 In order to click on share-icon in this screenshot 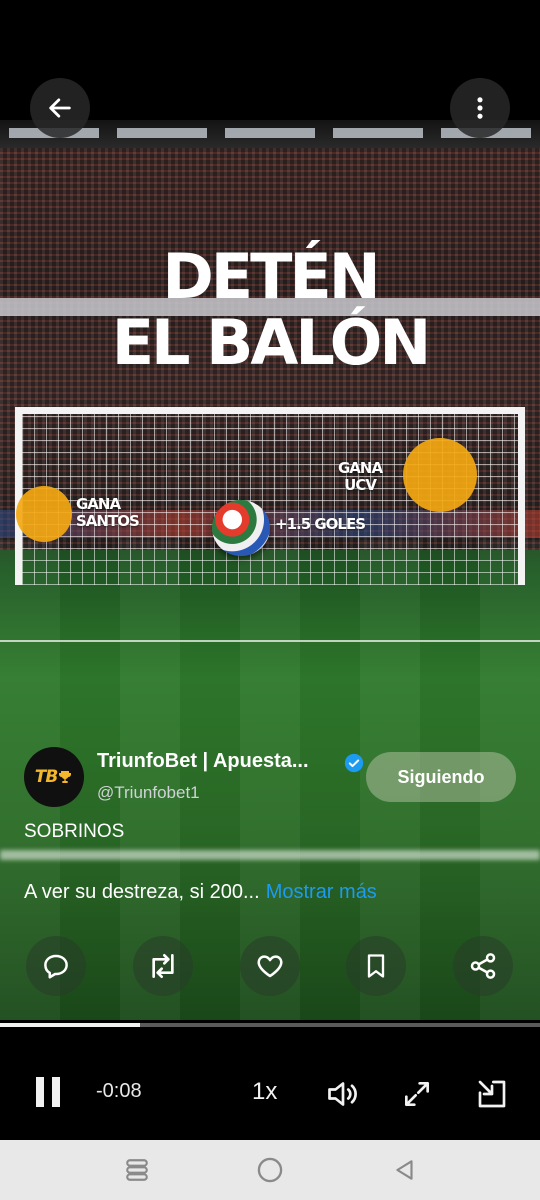, I will do `click(483, 966)`.